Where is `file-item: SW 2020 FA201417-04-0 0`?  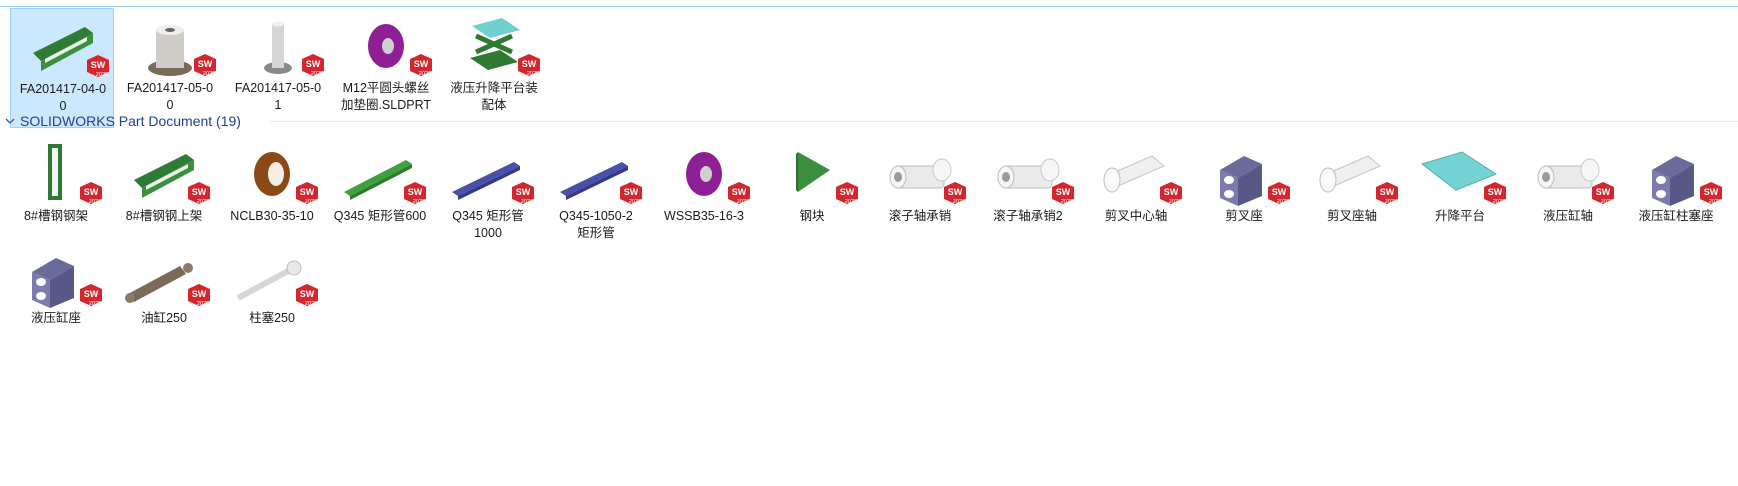
file-item: SW 2020 FA201417-04-0 0 is located at coordinates (62, 68).